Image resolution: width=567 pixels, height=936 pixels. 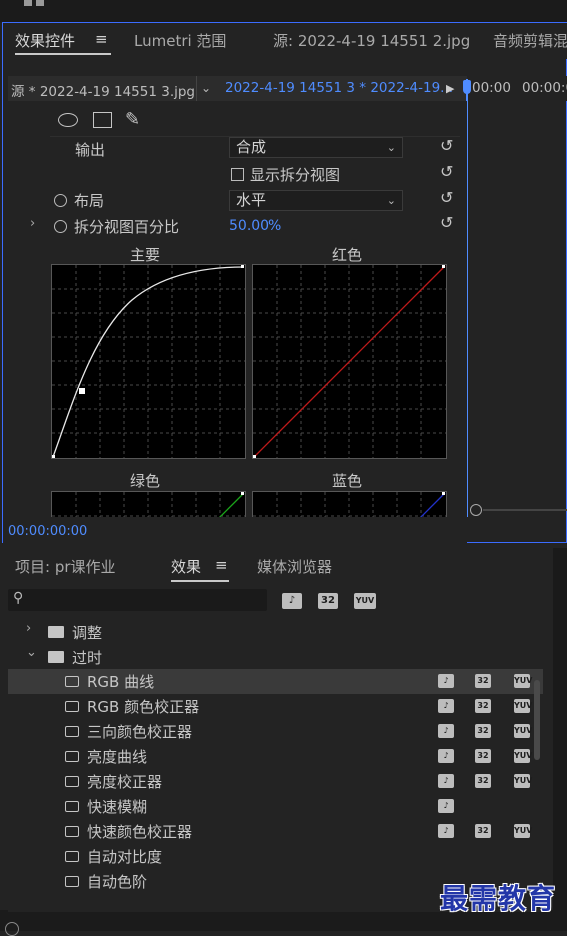 What do you see at coordinates (45, 40) in the screenshot?
I see `tab-effect-controls: 效果控件` at bounding box center [45, 40].